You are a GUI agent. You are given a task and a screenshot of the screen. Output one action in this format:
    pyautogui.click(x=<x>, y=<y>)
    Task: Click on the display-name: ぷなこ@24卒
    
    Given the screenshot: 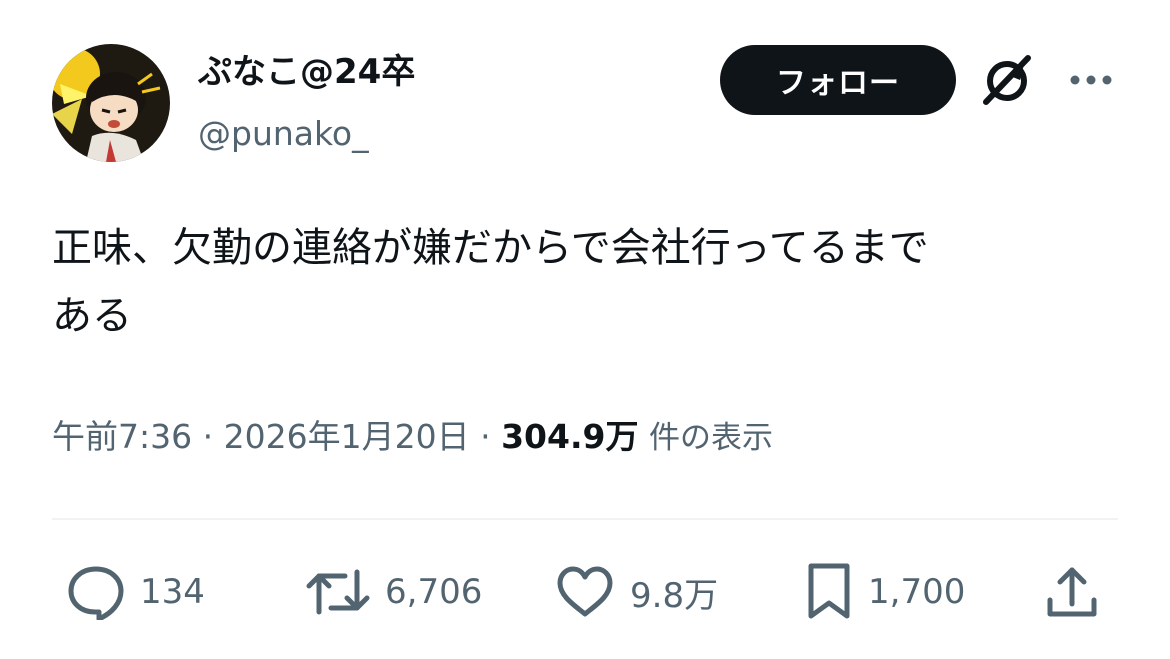 What is the action you would take?
    pyautogui.click(x=306, y=72)
    